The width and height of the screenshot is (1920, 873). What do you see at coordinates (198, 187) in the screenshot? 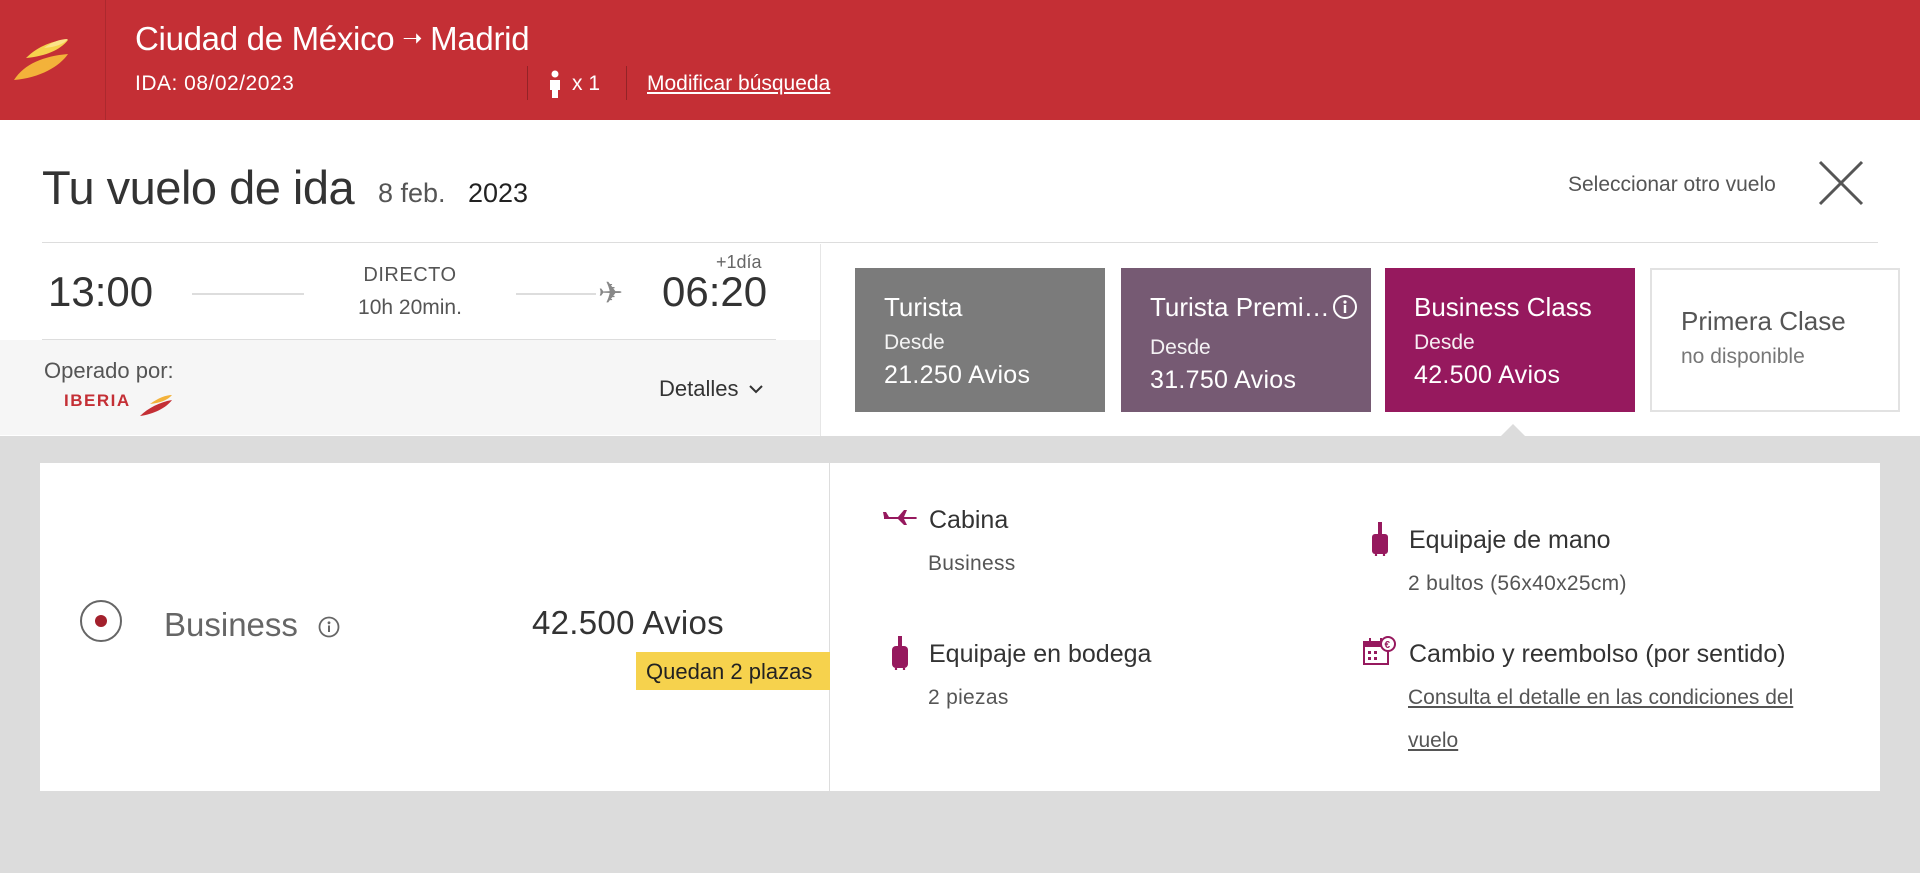
I see `page-title: Tu vuelo de ida` at bounding box center [198, 187].